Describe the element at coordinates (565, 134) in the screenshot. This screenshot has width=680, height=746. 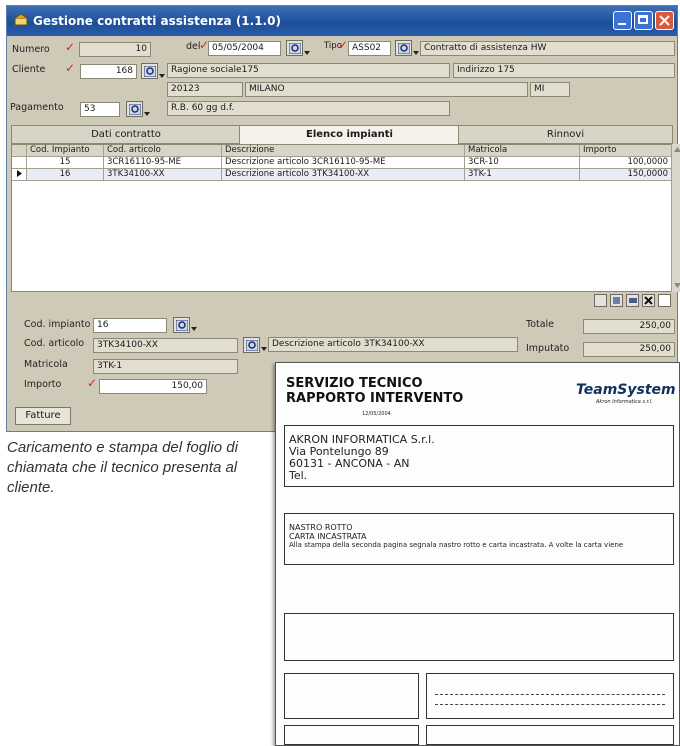
I see `tab-rinnovi: Rinnovi` at that location.